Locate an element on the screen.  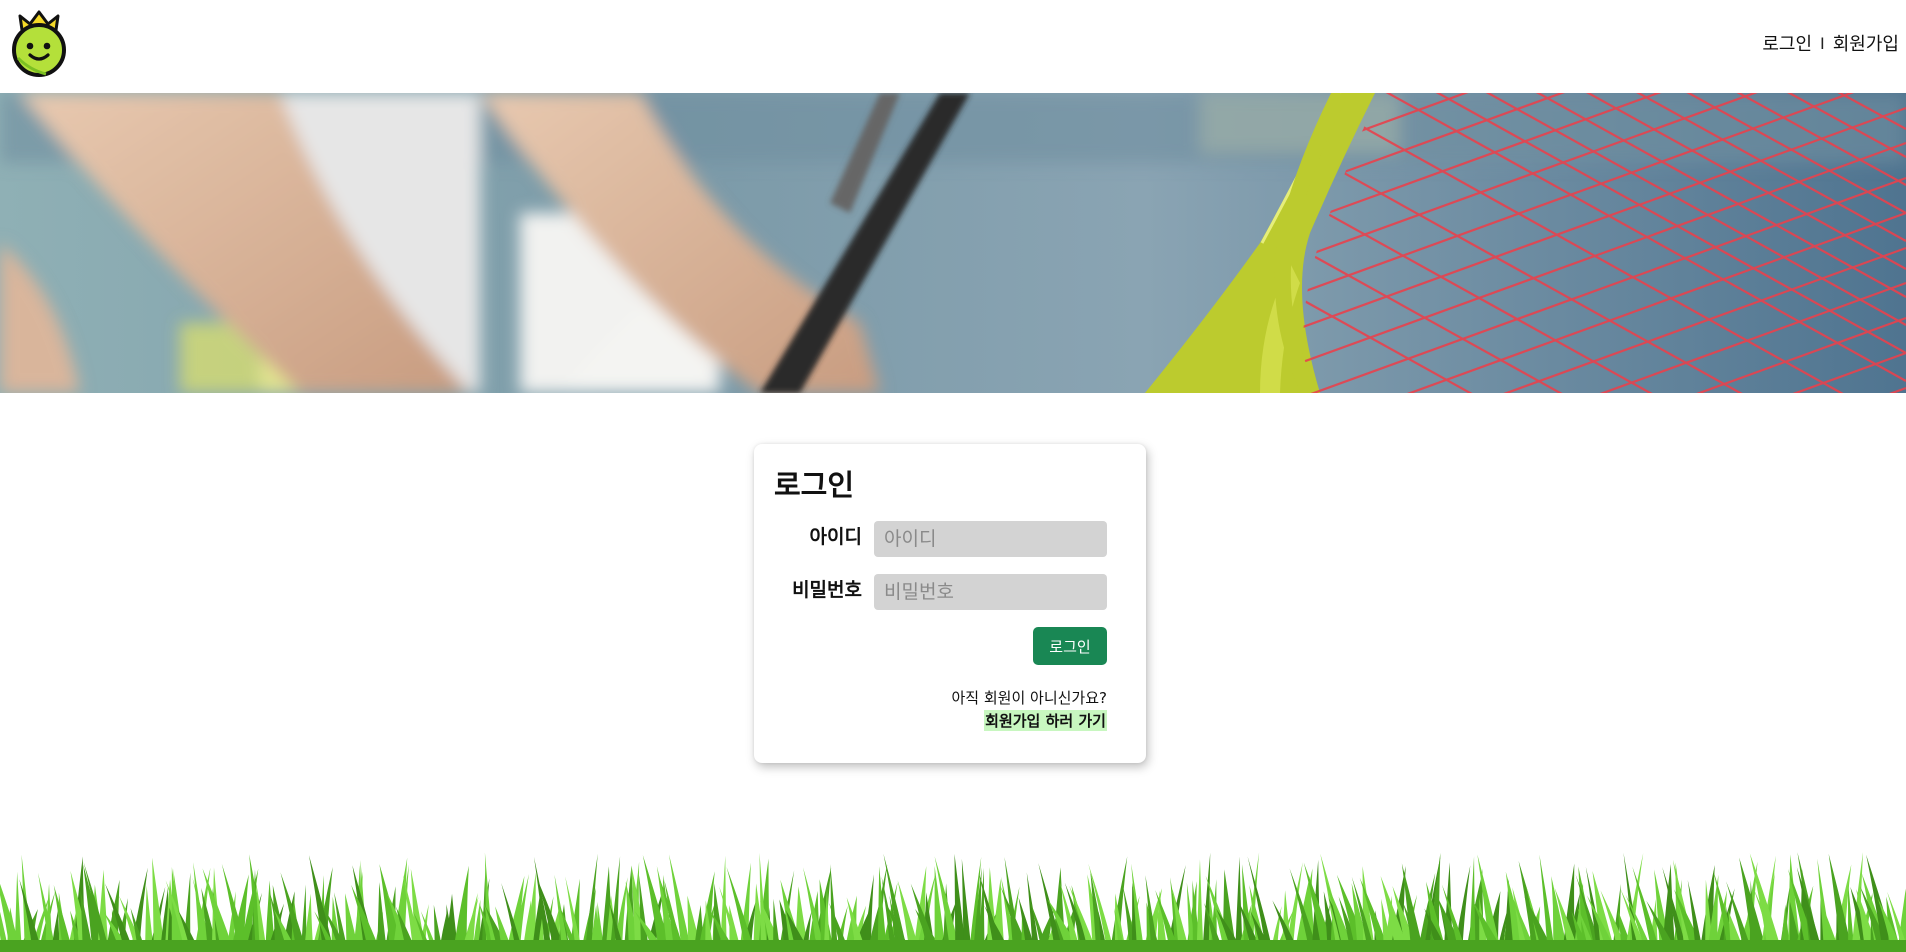
login-title: 로그인 is located at coordinates (814, 485).